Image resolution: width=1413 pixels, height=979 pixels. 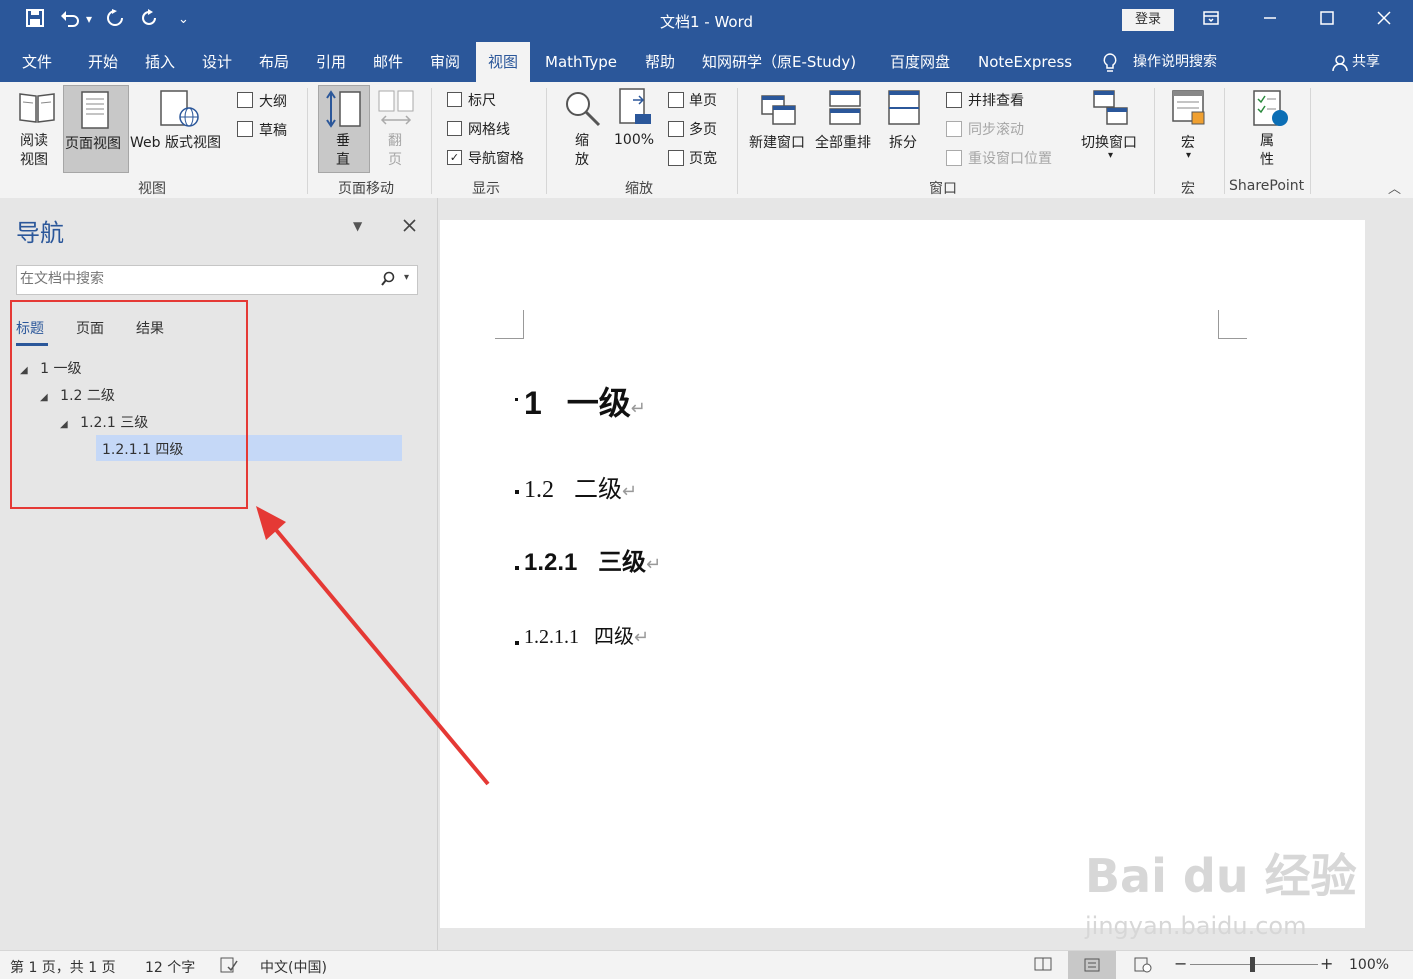 I want to click on print-layout-view-icon, so click(x=1092, y=965).